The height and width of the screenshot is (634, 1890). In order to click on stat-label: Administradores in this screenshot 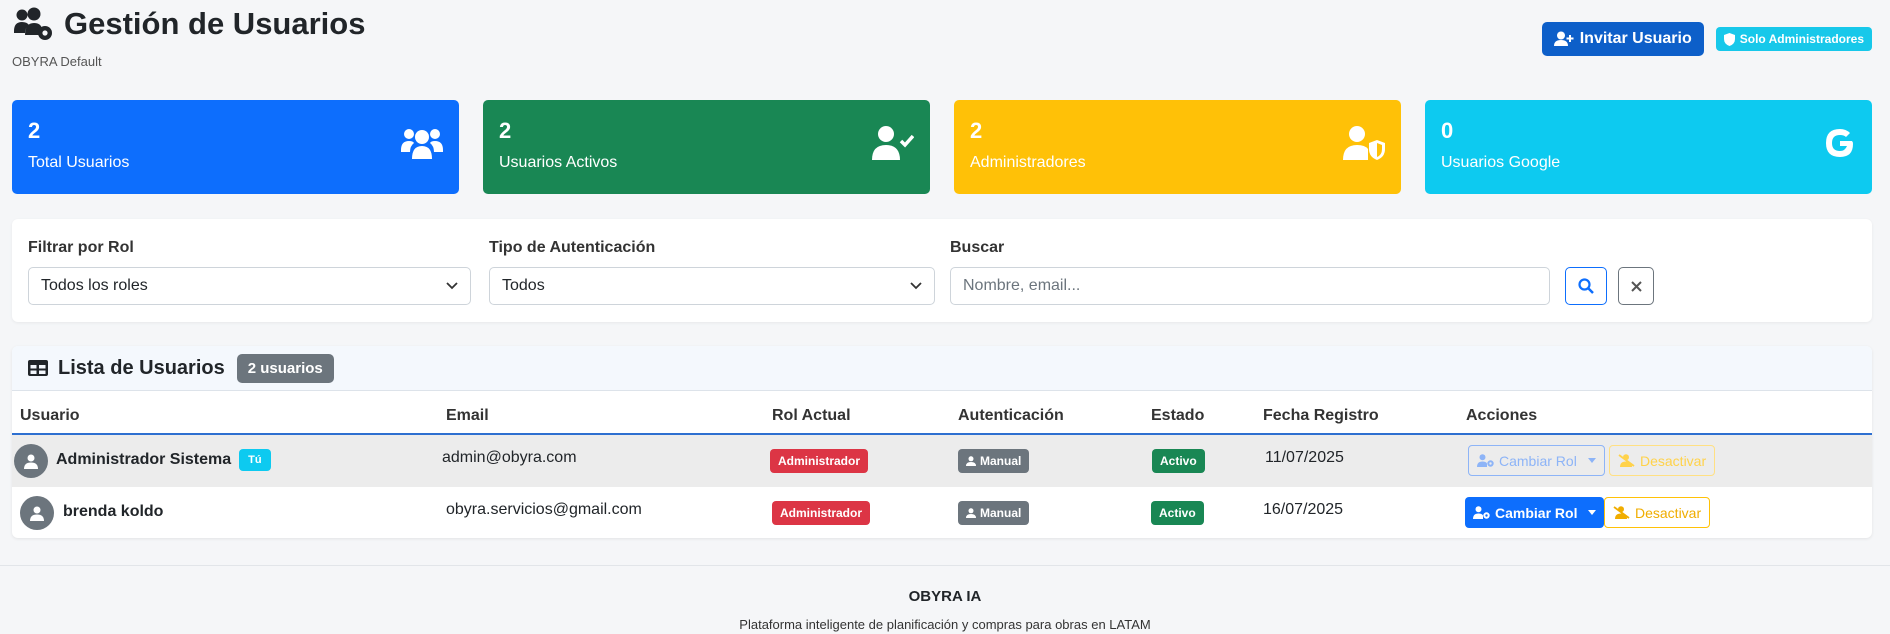, I will do `click(1028, 162)`.